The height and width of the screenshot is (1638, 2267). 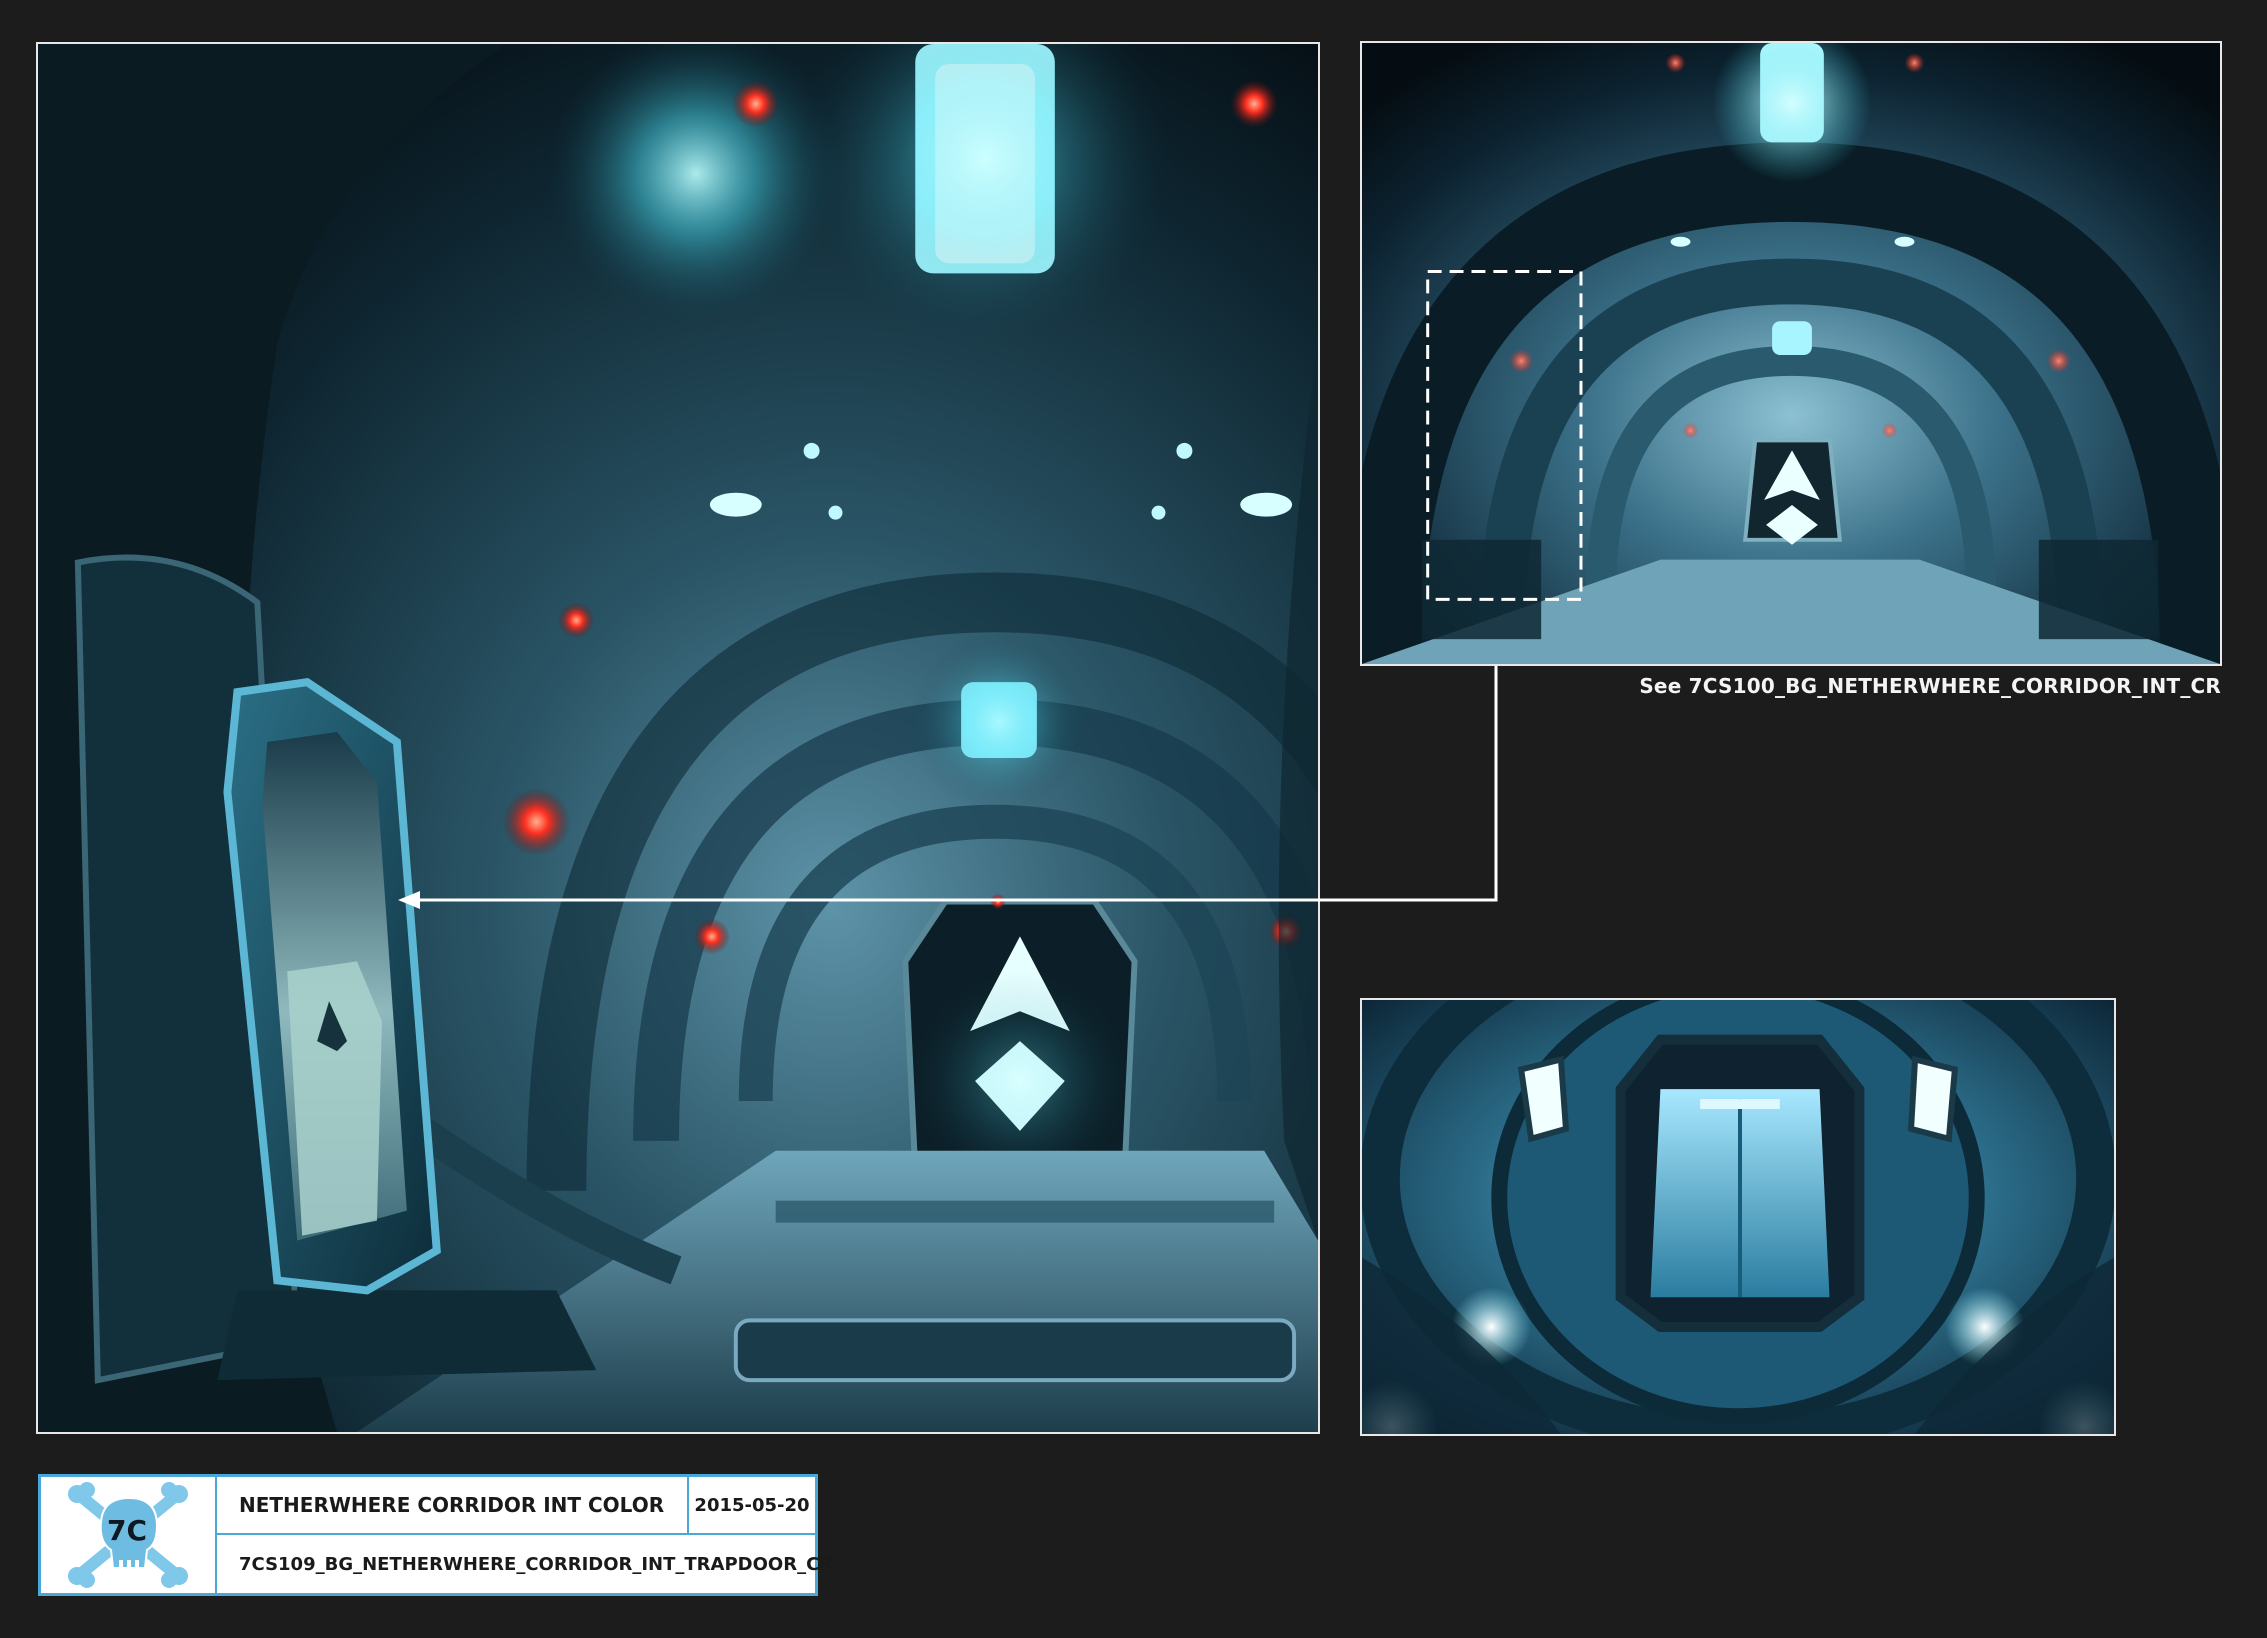 What do you see at coordinates (453, 1506) in the screenshot?
I see `sheet-title: NETHERWHERE CORRIDOR INT COLOR` at bounding box center [453, 1506].